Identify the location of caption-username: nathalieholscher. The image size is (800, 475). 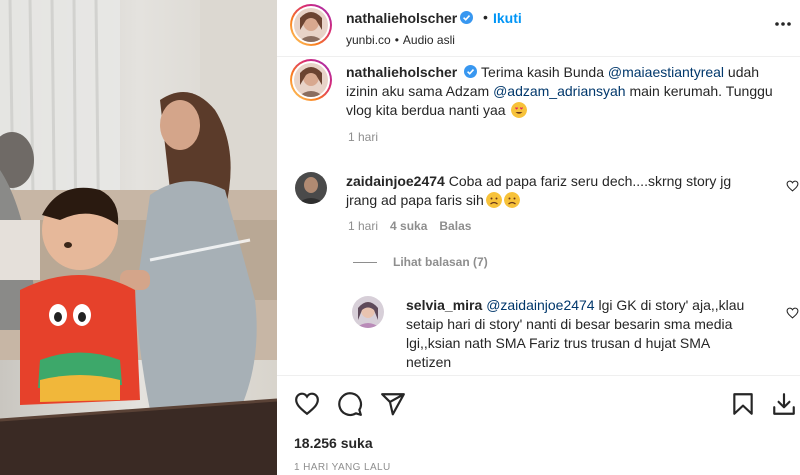
(401, 72).